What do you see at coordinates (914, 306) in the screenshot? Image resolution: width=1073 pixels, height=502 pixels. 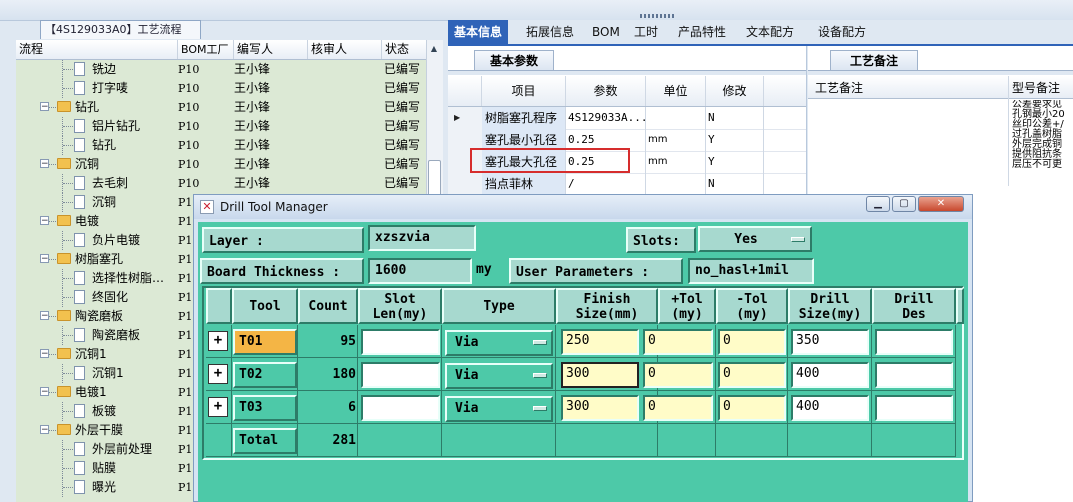 I see `col-drill-header: Drill Des` at bounding box center [914, 306].